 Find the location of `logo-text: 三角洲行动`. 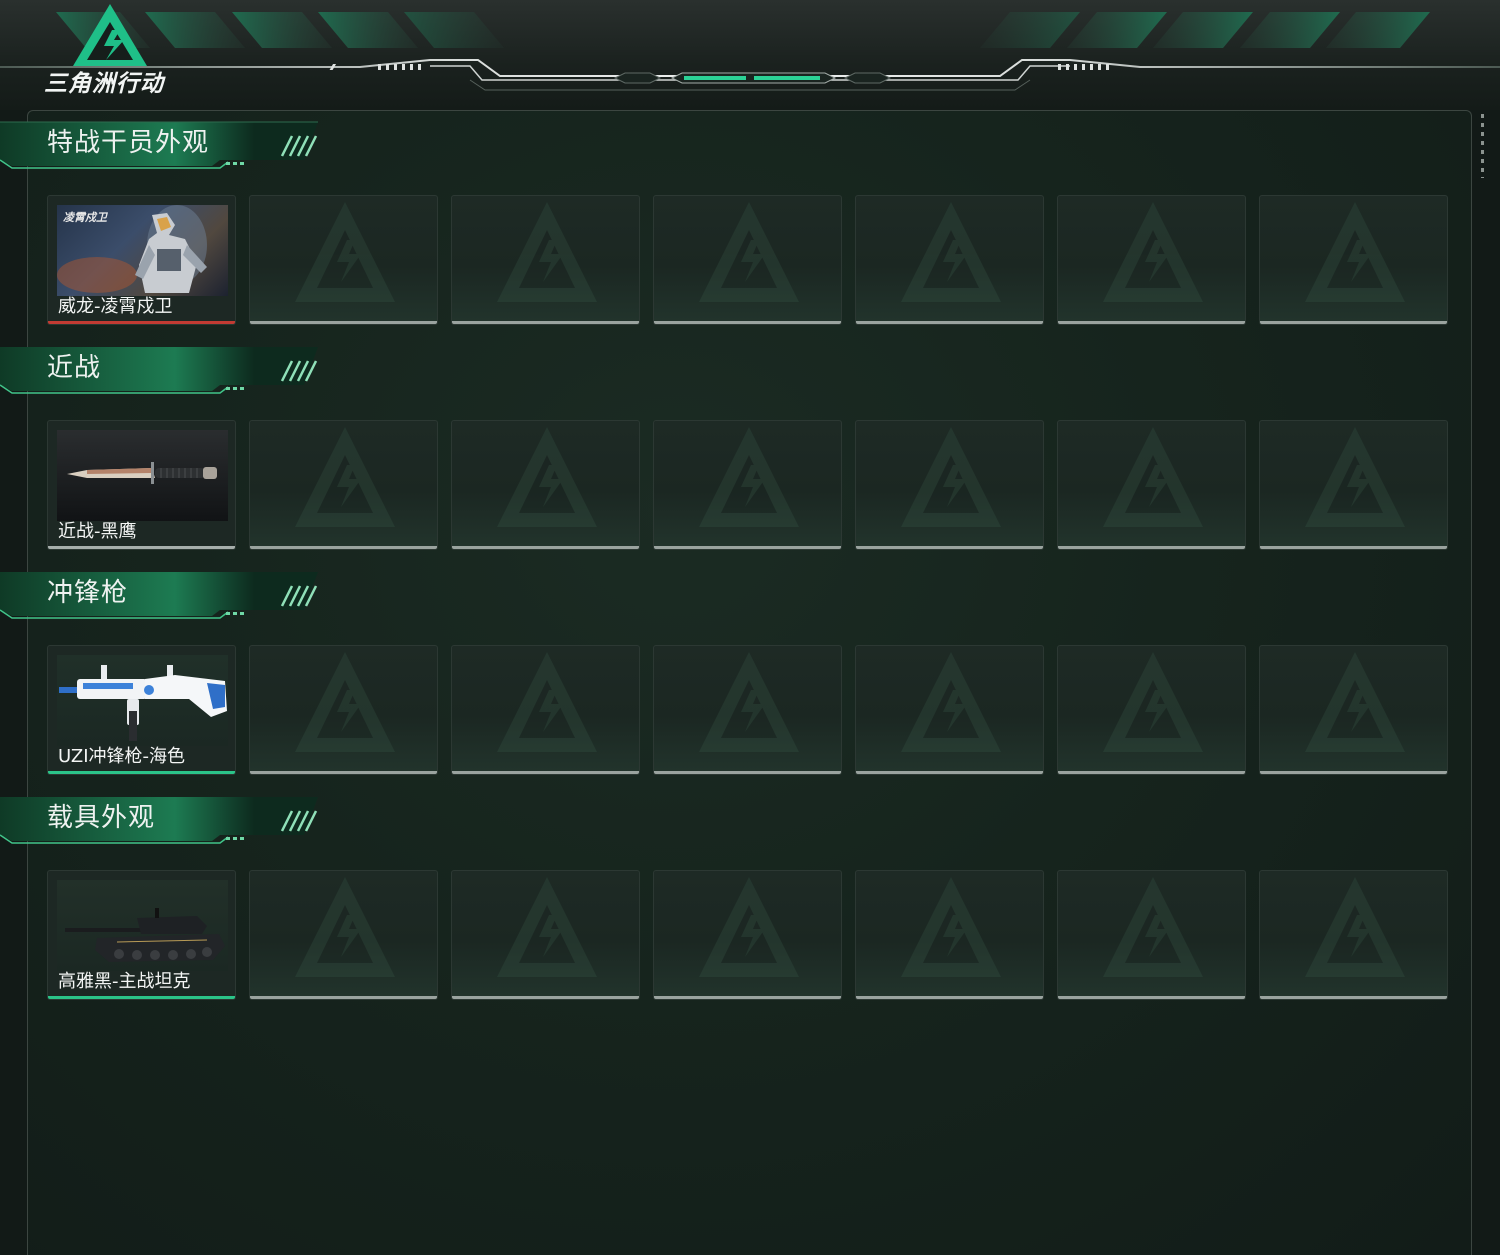

logo-text: 三角洲行动 is located at coordinates (104, 84).